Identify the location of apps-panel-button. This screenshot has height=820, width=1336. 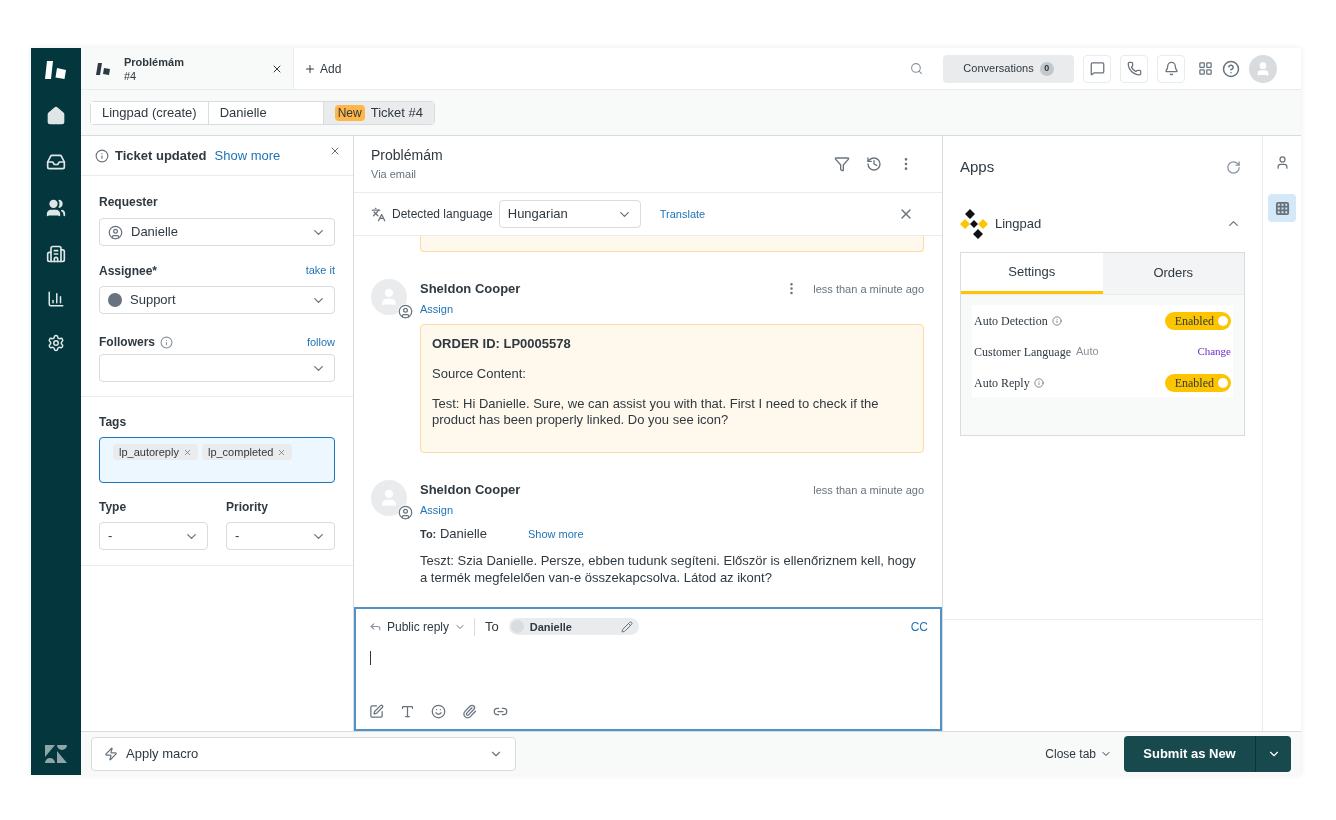
(1282, 208).